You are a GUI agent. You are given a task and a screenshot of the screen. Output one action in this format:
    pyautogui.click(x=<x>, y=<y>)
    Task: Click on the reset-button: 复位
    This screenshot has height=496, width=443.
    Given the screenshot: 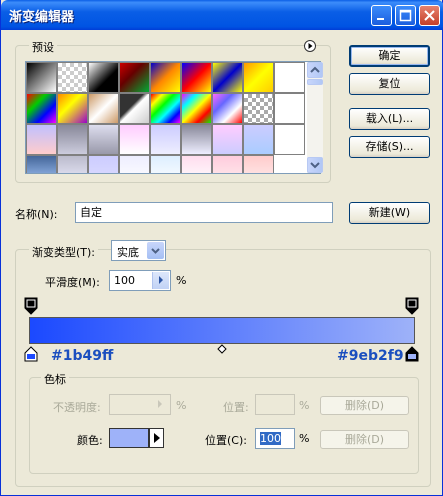 What is the action you would take?
    pyautogui.click(x=389, y=84)
    